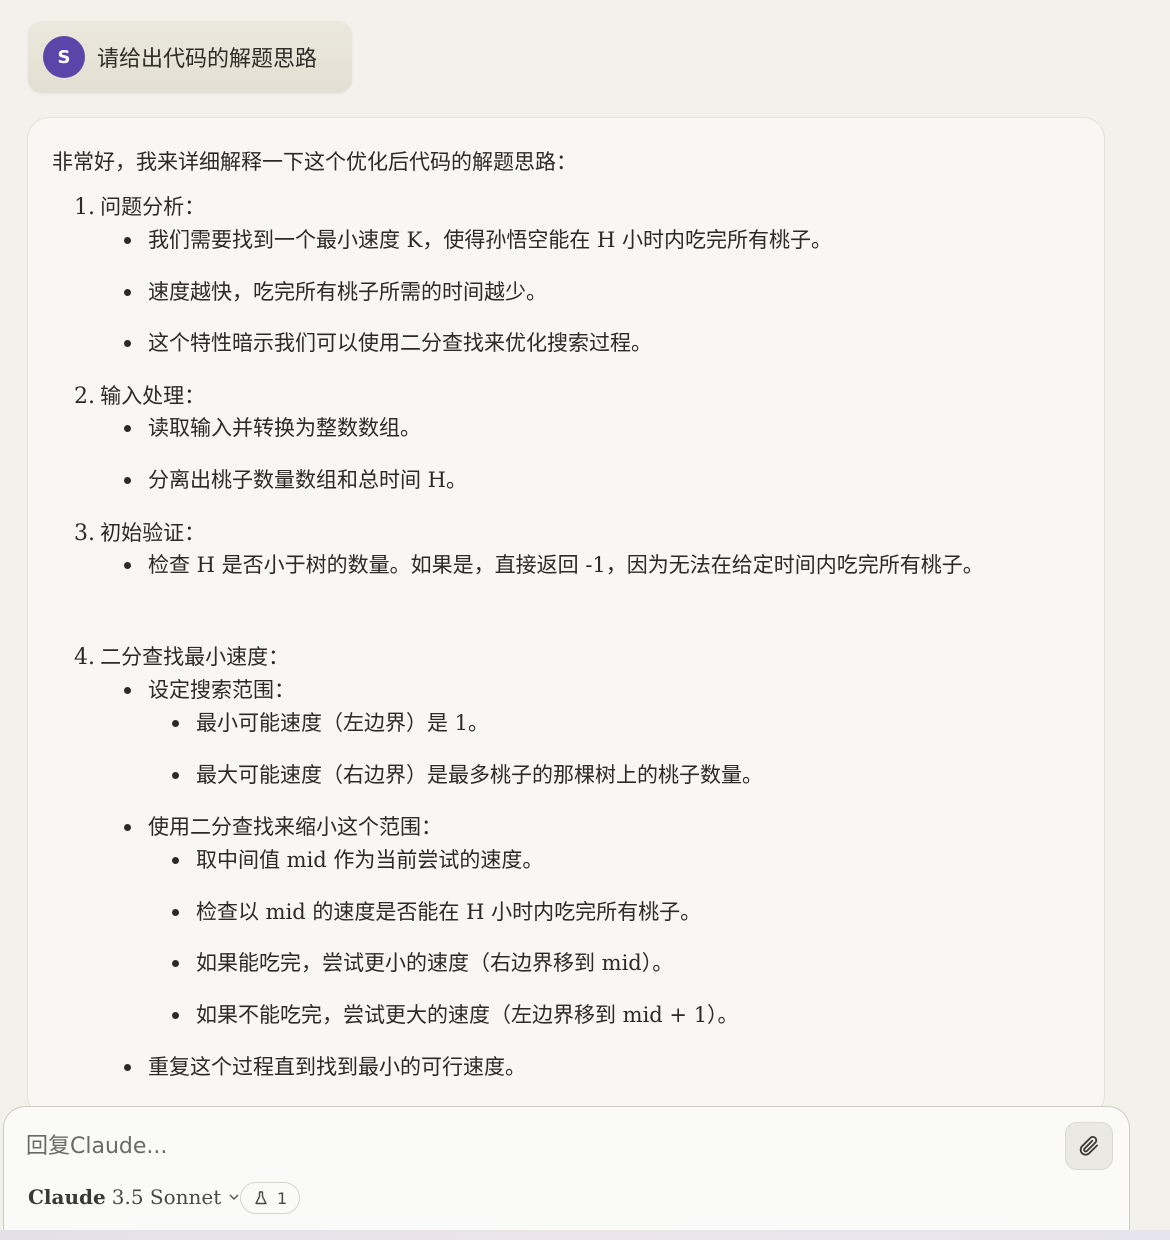  I want to click on step-title: 初始验证：, so click(153, 533).